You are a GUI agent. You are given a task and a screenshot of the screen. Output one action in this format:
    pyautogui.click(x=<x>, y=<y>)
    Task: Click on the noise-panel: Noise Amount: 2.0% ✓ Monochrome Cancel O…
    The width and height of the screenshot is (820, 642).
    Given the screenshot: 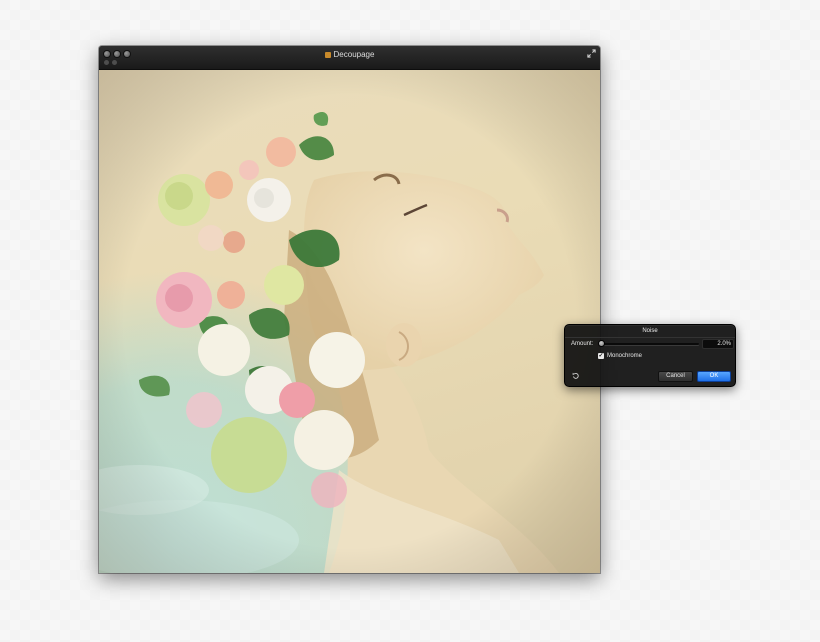 What is the action you would take?
    pyautogui.click(x=650, y=355)
    